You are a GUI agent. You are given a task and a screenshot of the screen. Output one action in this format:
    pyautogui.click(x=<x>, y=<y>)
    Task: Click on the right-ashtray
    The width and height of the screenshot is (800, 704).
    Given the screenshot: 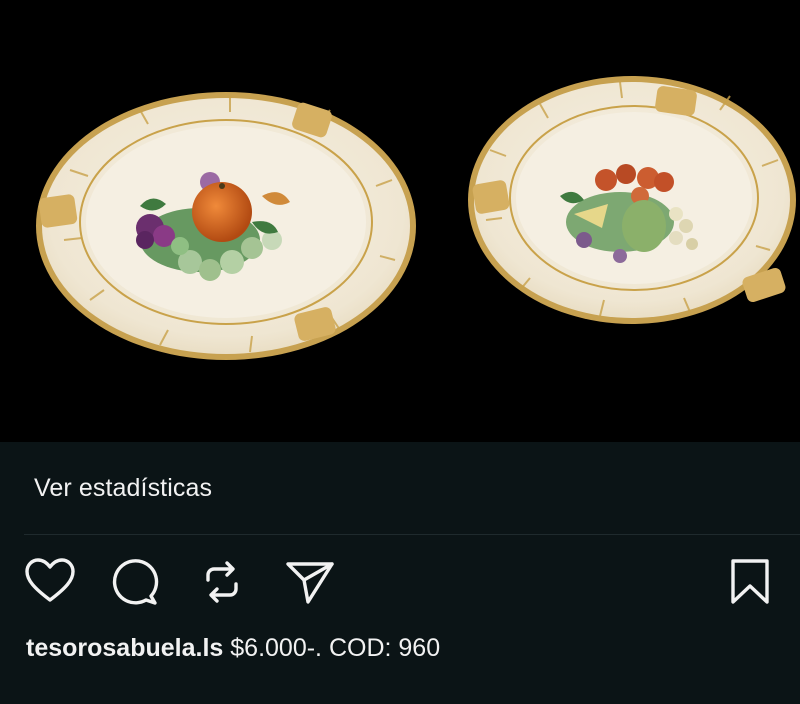 What is the action you would take?
    pyautogui.click(x=632, y=200)
    